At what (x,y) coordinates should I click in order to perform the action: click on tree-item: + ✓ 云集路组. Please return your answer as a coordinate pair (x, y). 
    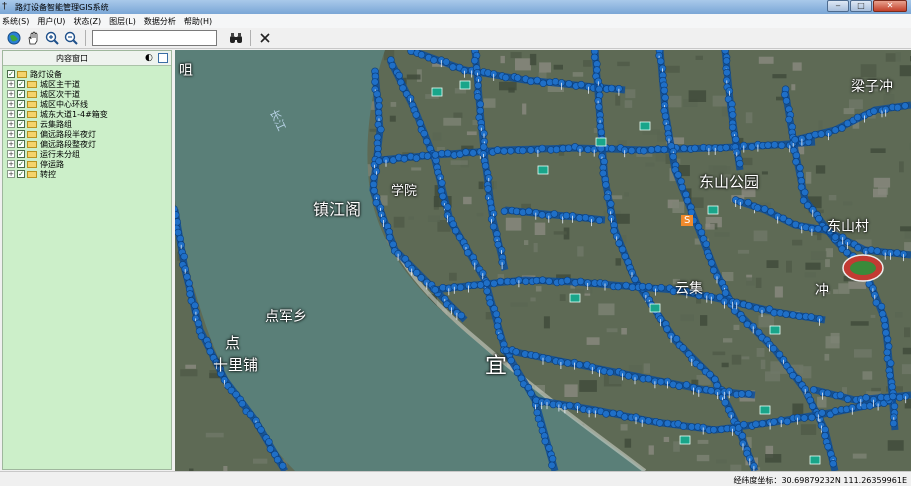
    Looking at the image, I should click on (89, 124).